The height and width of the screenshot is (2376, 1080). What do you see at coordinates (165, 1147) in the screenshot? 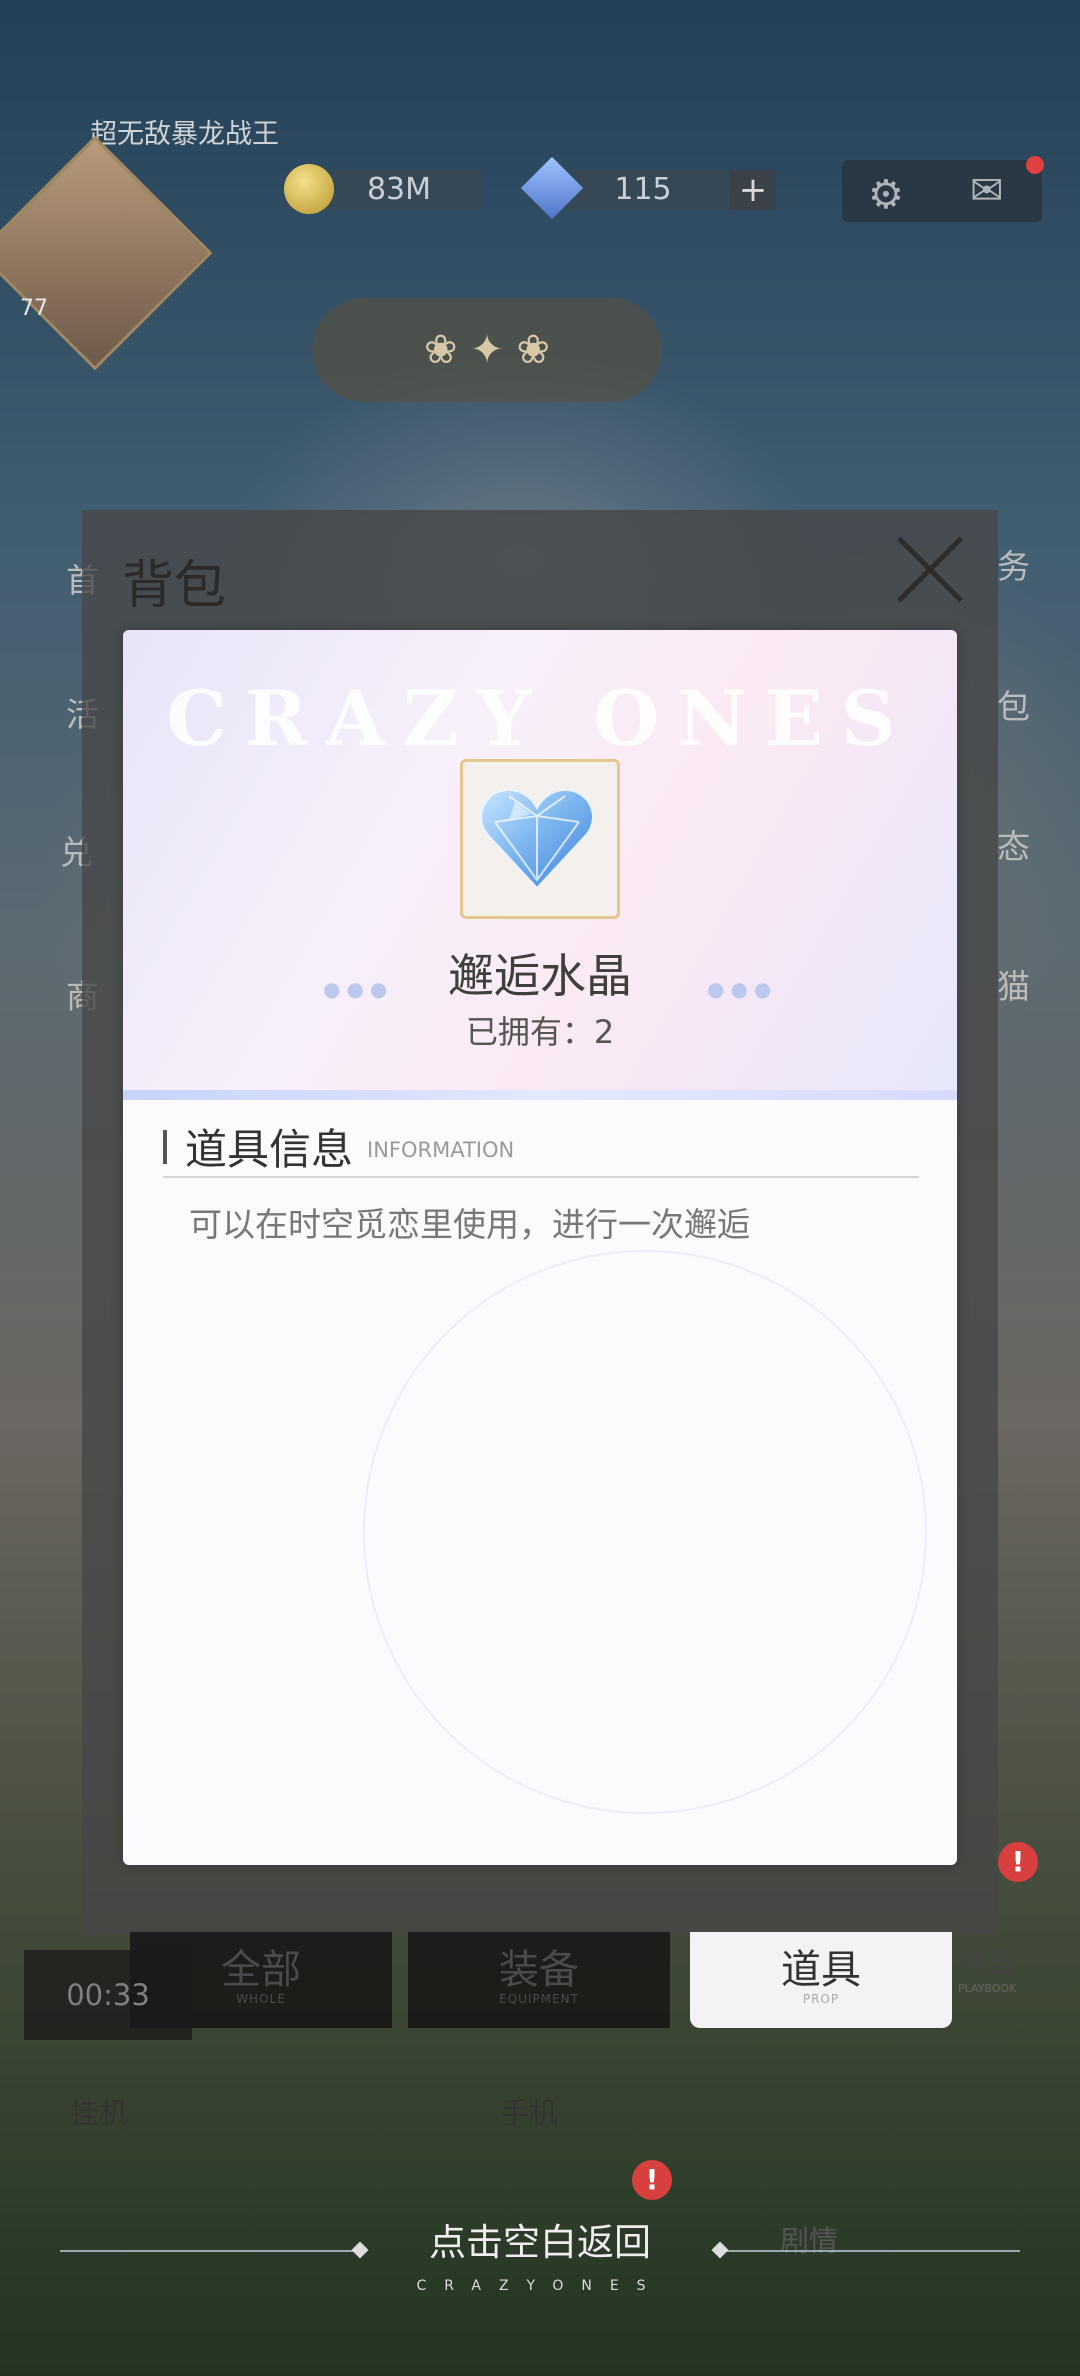
I see `section-marker` at bounding box center [165, 1147].